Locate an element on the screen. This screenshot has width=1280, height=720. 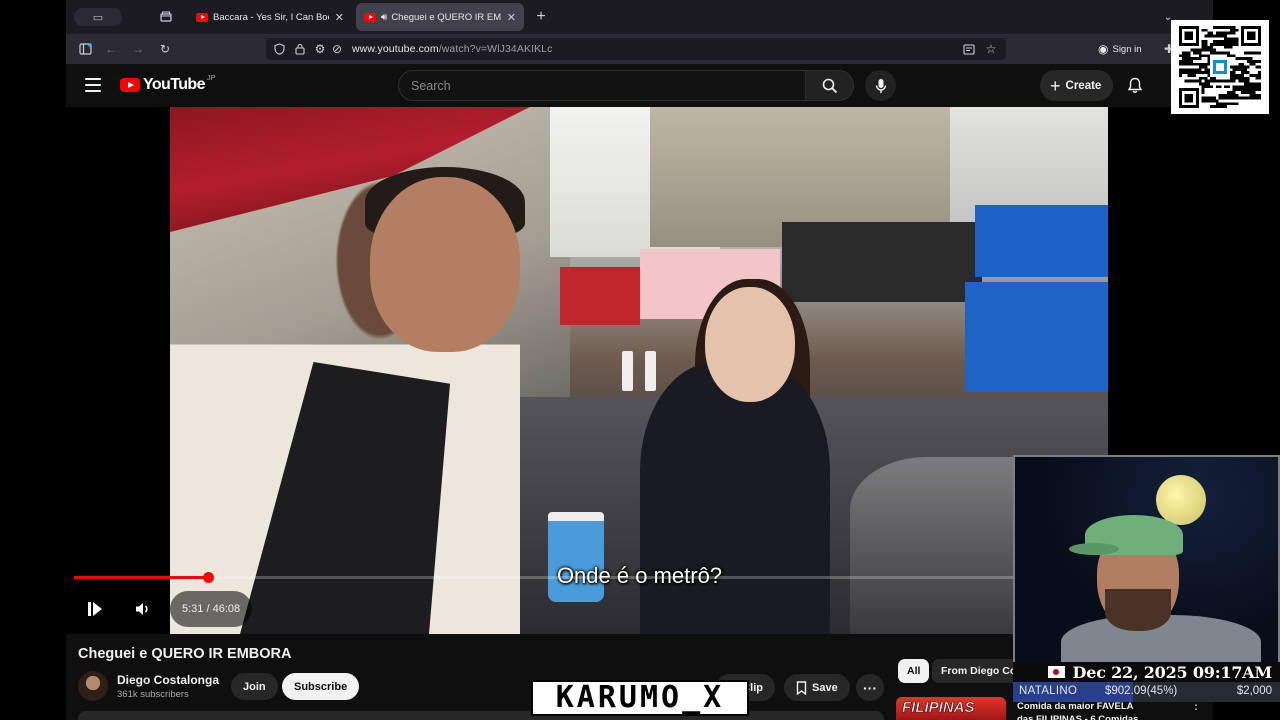
search-box is located at coordinates (602, 85).